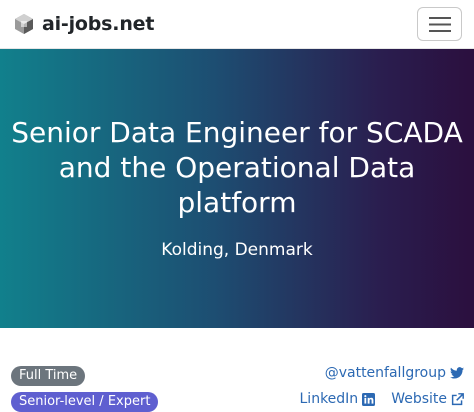  What do you see at coordinates (382, 399) in the screenshot?
I see `company-links: LinkedIn Website` at bounding box center [382, 399].